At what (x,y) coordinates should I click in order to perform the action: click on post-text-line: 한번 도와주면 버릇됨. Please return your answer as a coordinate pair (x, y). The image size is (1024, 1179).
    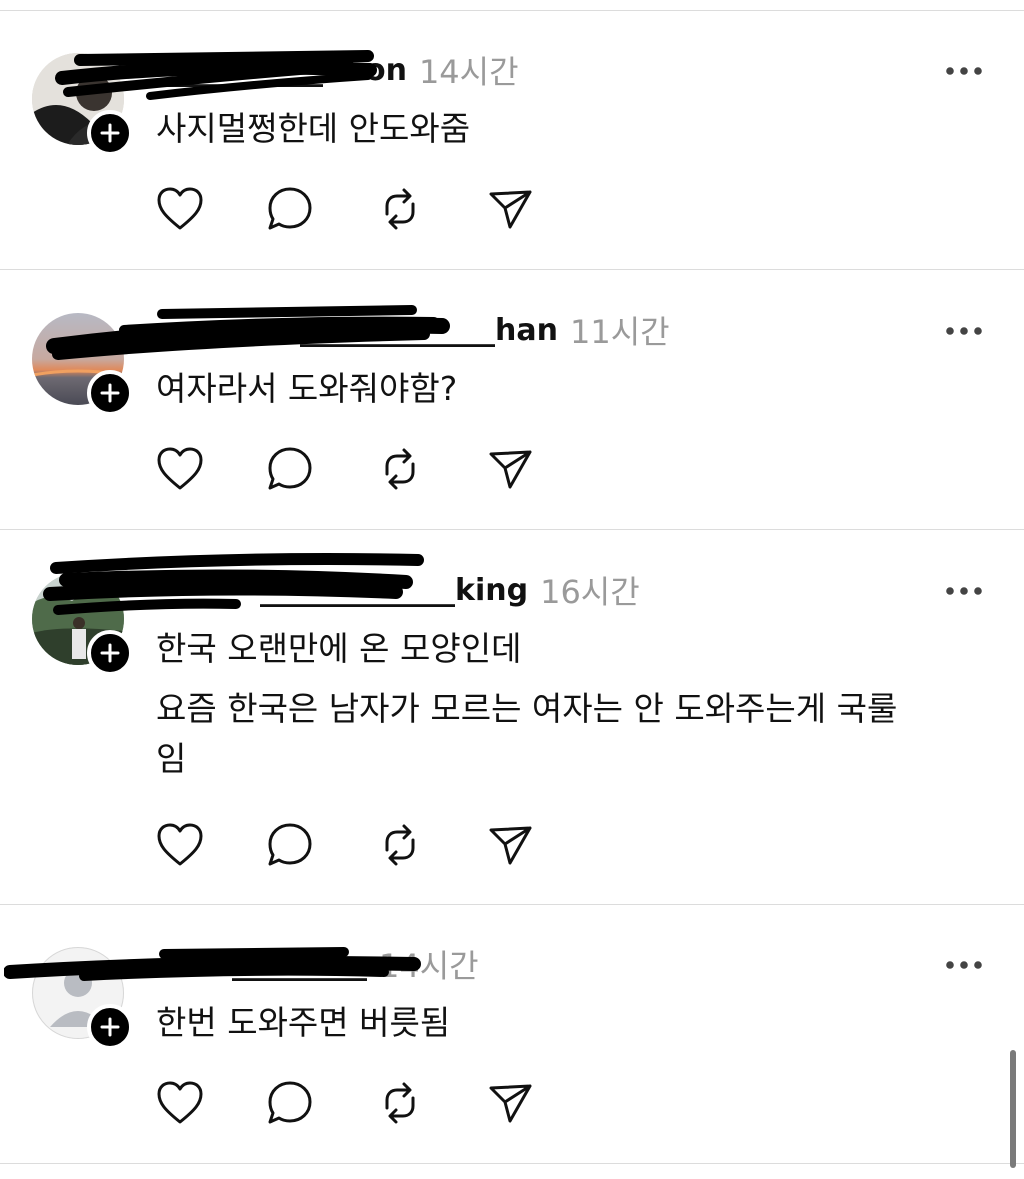
    Looking at the image, I should click on (303, 1022).